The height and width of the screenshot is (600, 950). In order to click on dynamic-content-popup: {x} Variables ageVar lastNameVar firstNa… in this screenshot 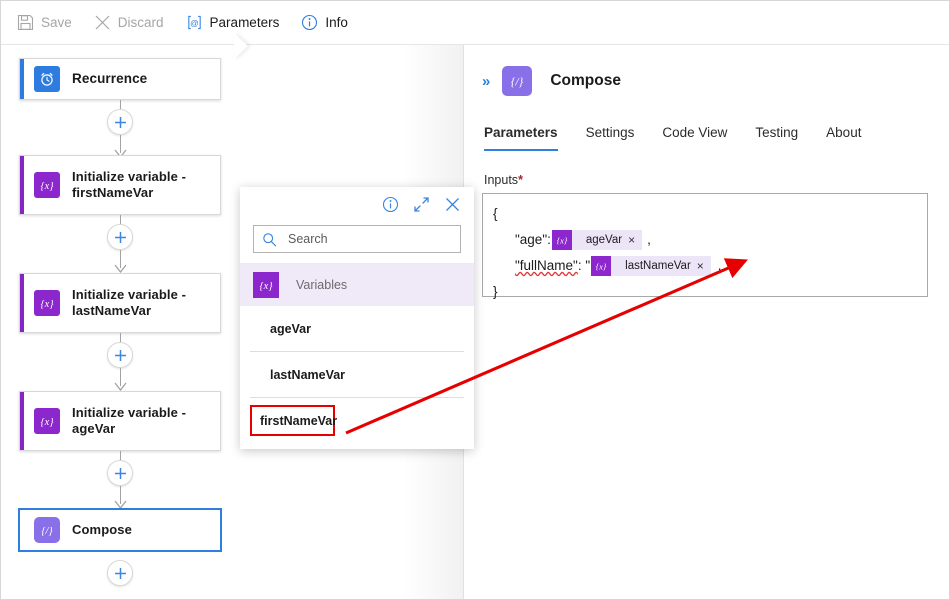, I will do `click(357, 318)`.